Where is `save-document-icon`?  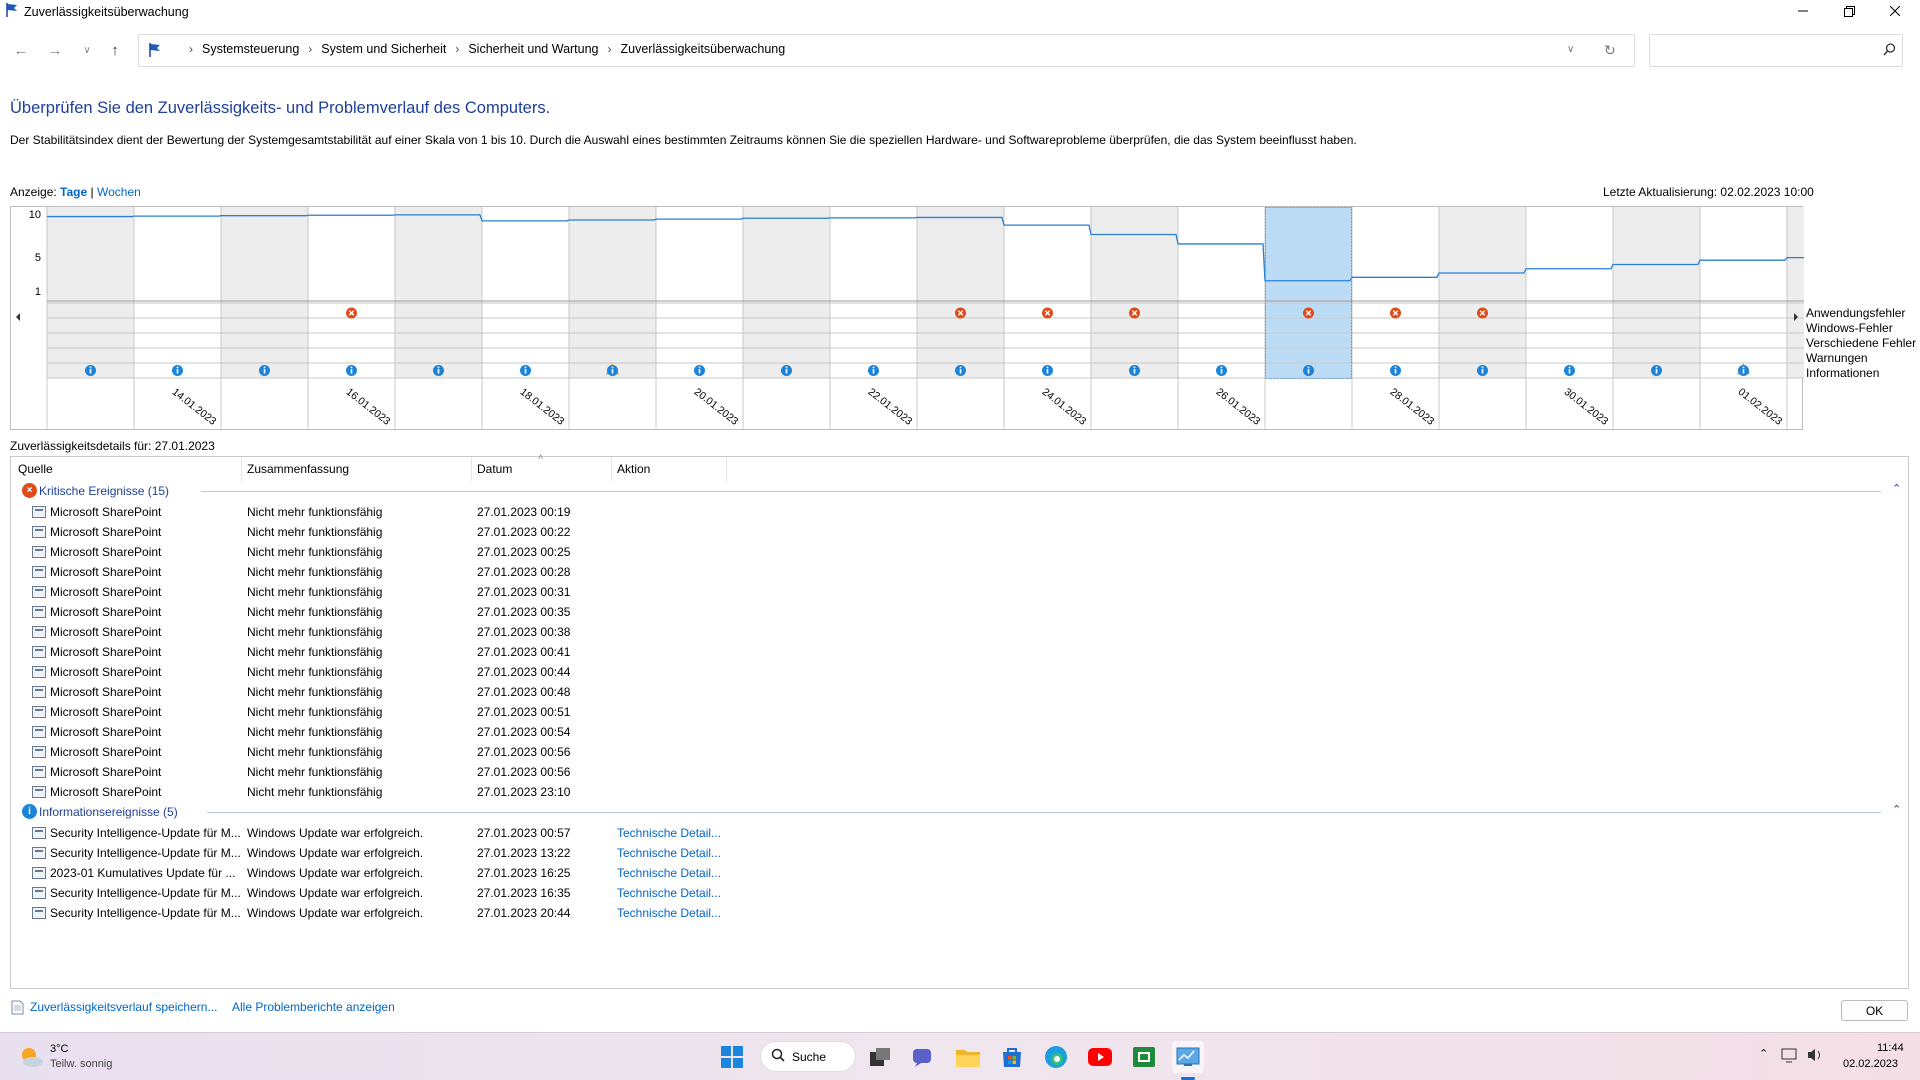 save-document-icon is located at coordinates (17, 1009).